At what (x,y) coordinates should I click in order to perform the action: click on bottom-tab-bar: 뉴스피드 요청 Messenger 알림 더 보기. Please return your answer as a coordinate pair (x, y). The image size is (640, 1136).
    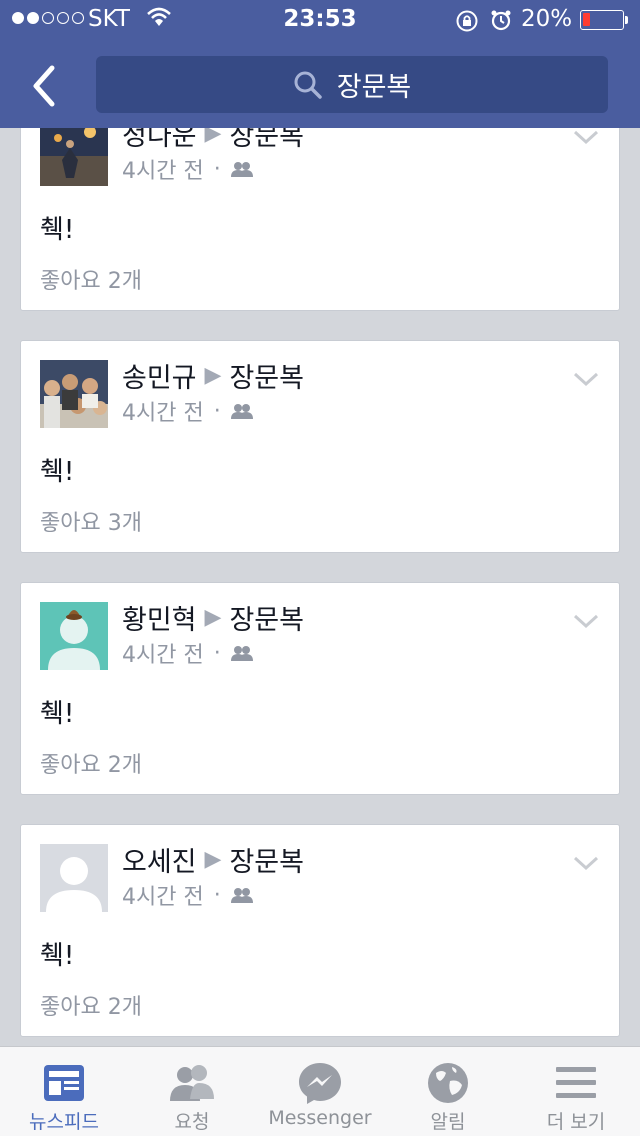
    Looking at the image, I should click on (320, 1091).